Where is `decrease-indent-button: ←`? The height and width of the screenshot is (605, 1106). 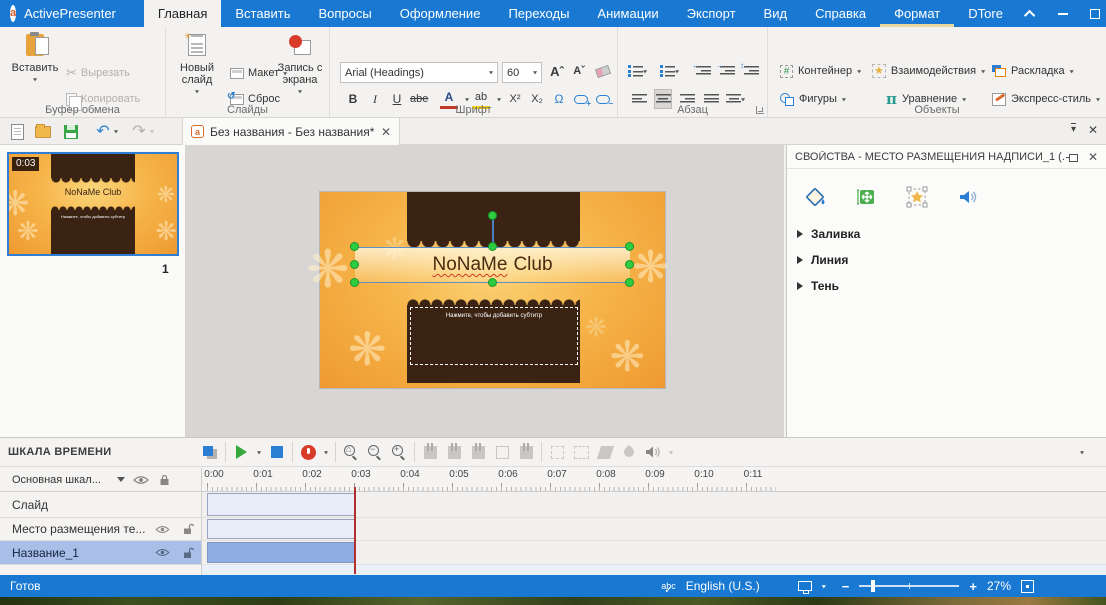
decrease-indent-button: ← is located at coordinates (702, 71).